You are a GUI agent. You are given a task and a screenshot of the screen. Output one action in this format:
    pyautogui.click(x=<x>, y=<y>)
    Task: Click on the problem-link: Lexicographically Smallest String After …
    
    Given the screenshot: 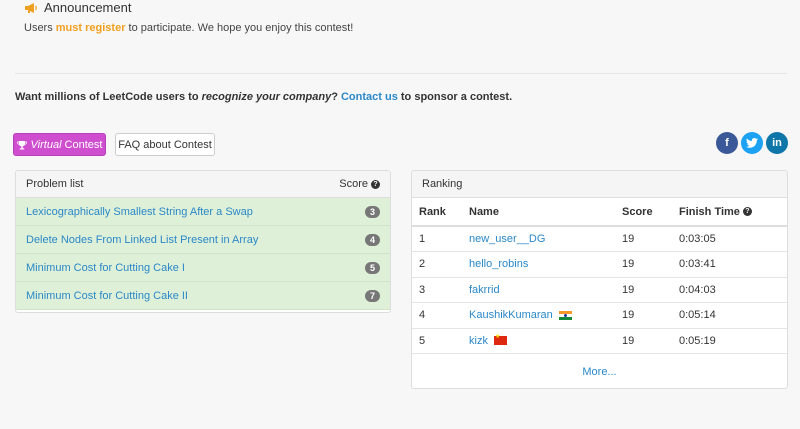 What is the action you would take?
    pyautogui.click(x=139, y=212)
    